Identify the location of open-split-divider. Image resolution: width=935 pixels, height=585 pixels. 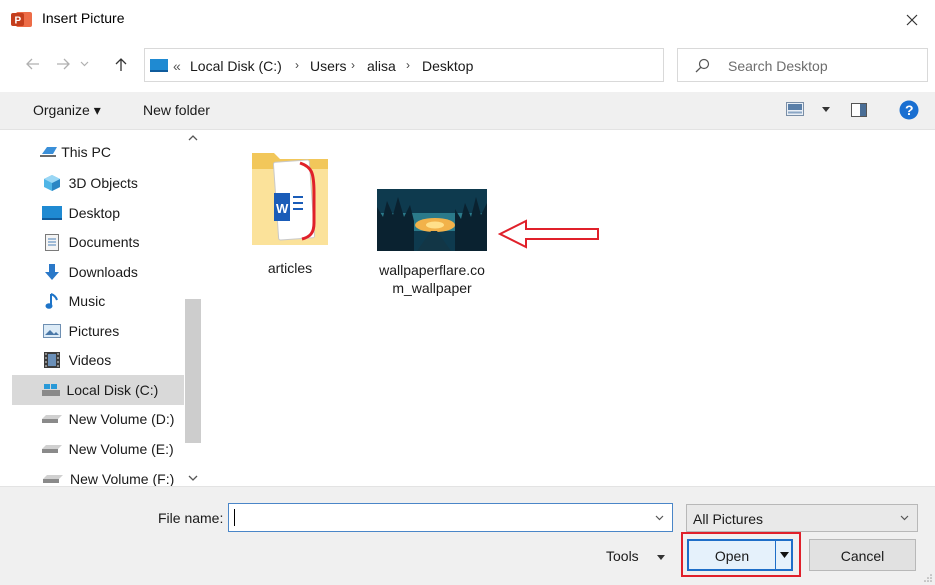
(775, 555).